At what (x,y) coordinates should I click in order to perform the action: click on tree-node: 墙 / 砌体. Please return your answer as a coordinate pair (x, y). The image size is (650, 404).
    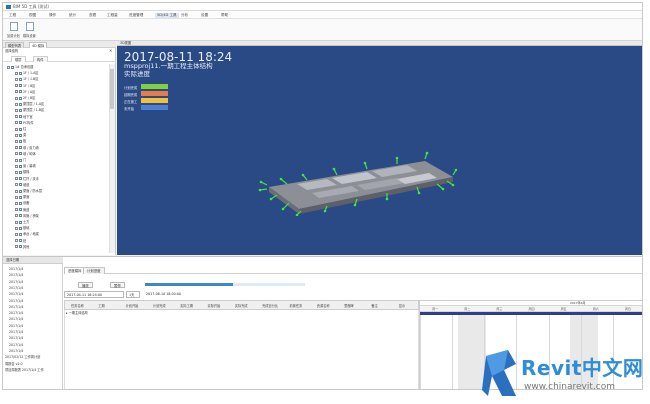
    Looking at the image, I should click on (25, 154).